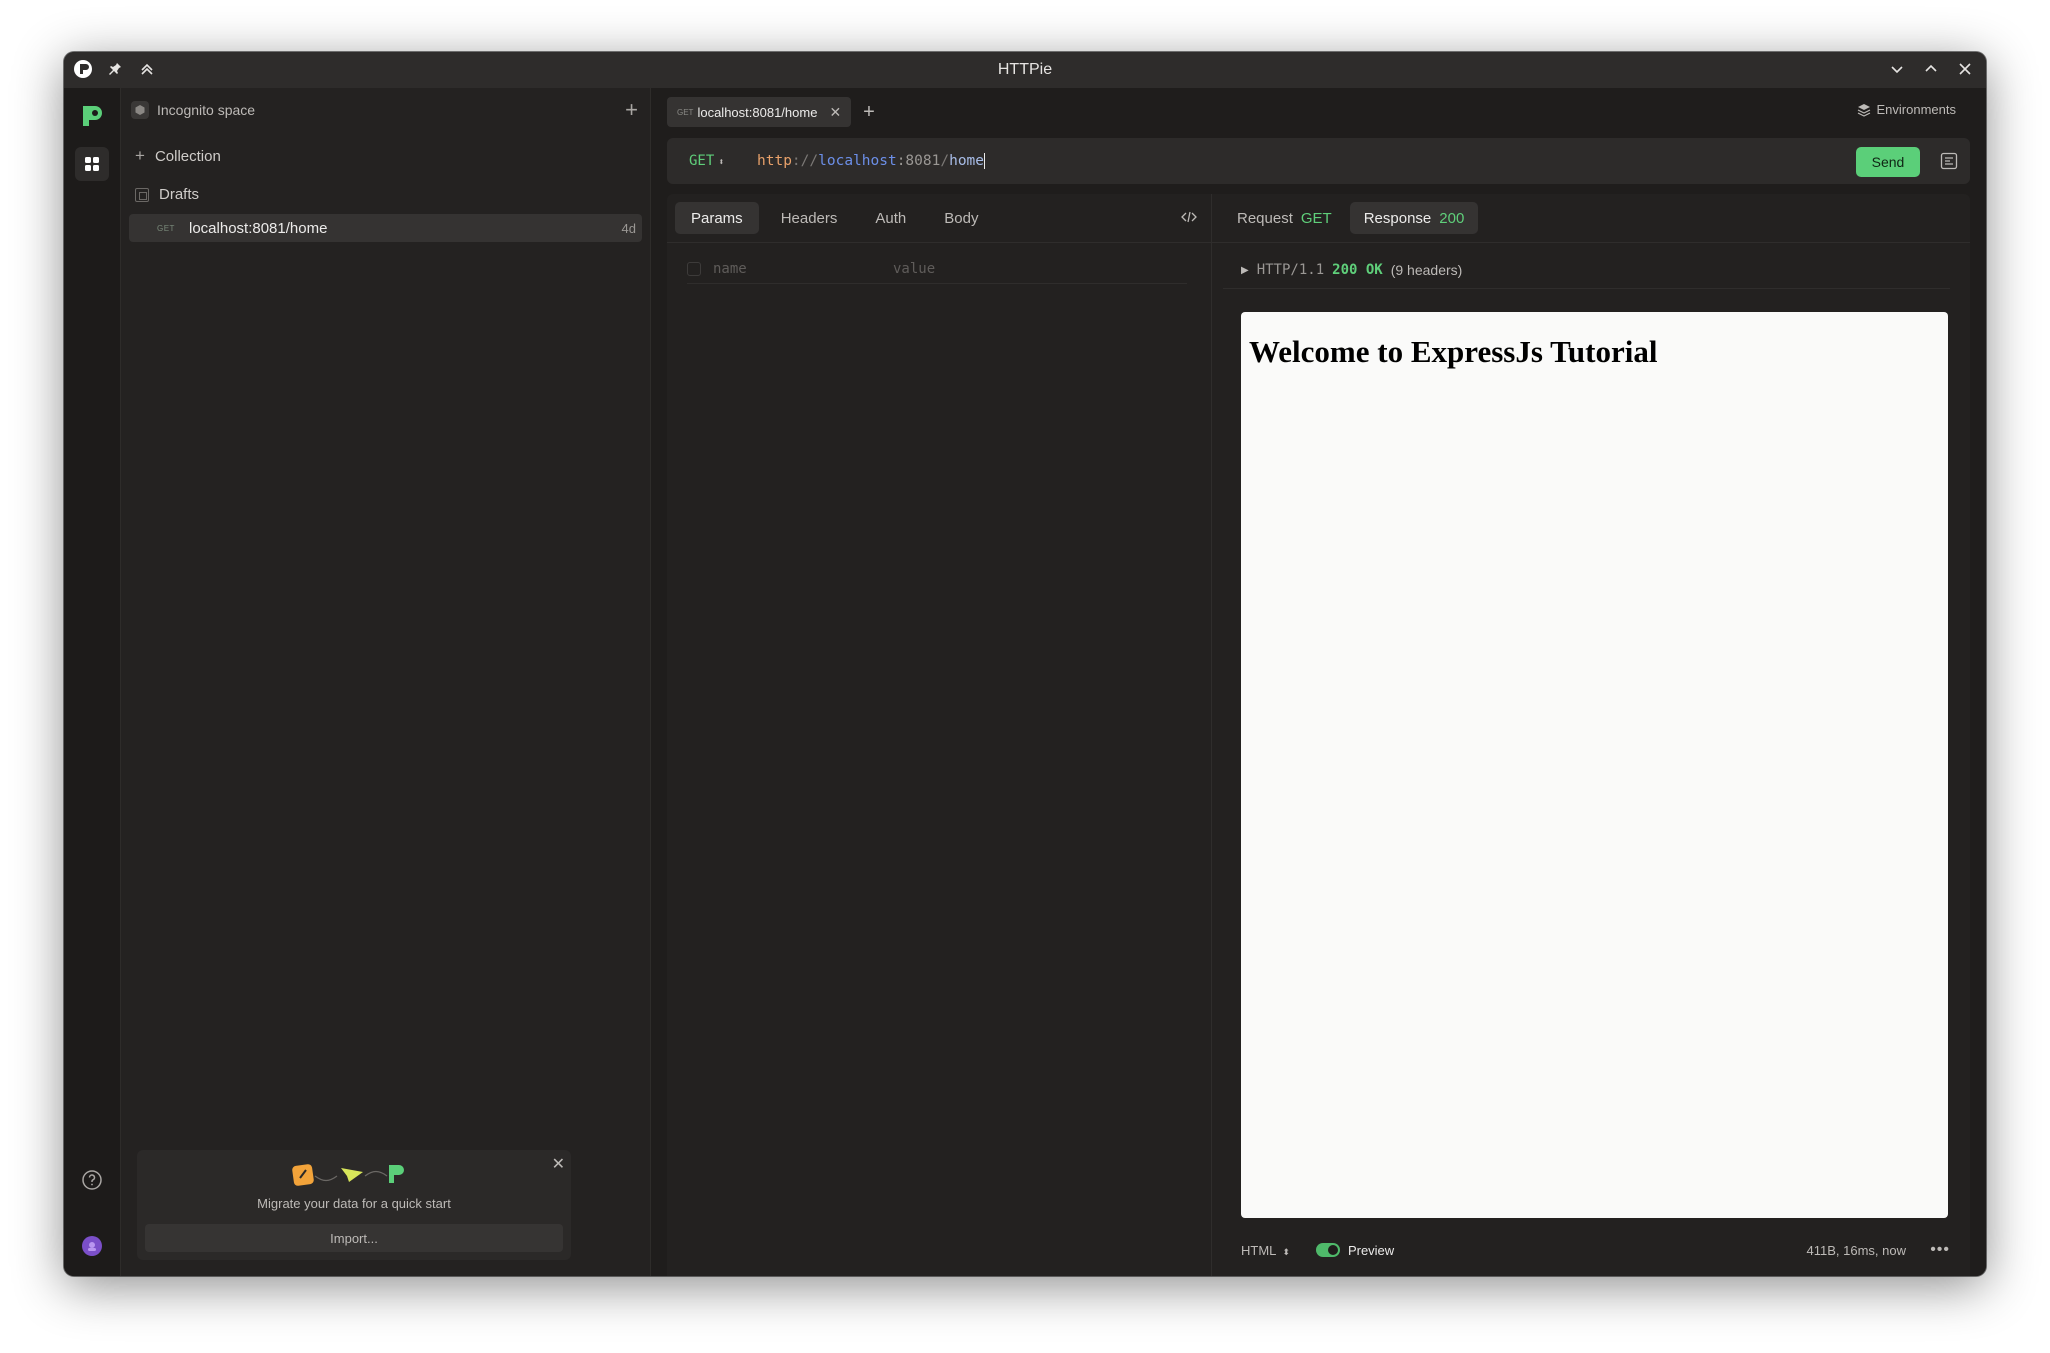 This screenshot has width=2050, height=1353. I want to click on title-bar: HTTPie, so click(1025, 70).